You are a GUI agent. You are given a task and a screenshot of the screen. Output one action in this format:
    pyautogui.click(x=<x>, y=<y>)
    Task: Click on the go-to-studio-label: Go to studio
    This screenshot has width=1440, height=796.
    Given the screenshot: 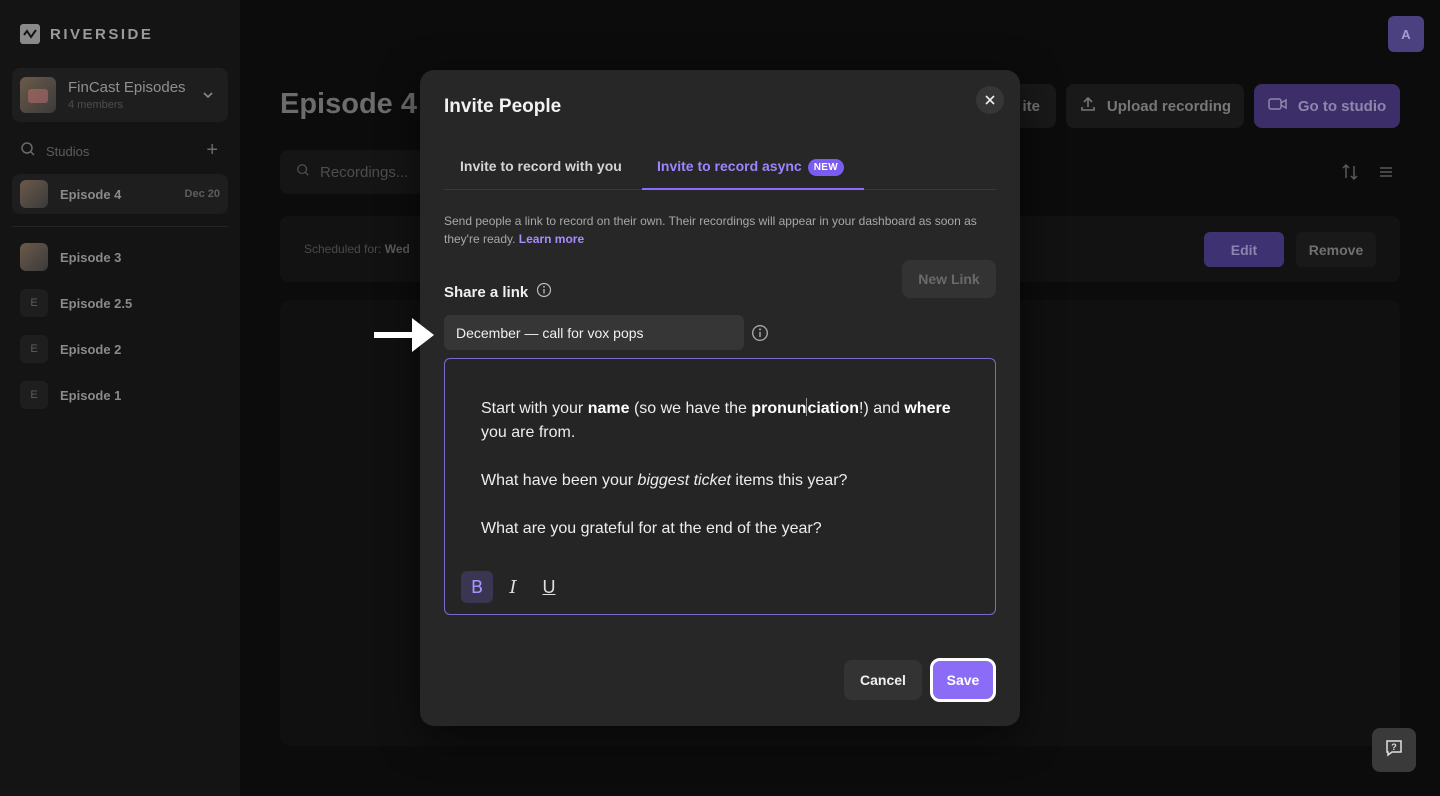 What is the action you would take?
    pyautogui.click(x=1342, y=106)
    